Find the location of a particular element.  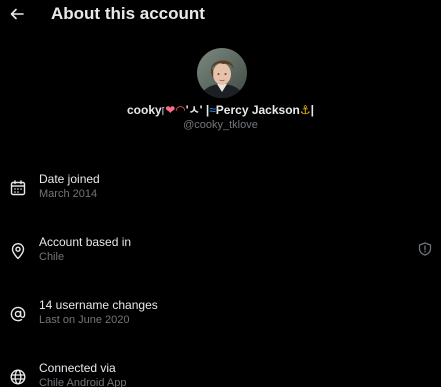

row-date-joined: Date joined March 2014 is located at coordinates (220, 192).